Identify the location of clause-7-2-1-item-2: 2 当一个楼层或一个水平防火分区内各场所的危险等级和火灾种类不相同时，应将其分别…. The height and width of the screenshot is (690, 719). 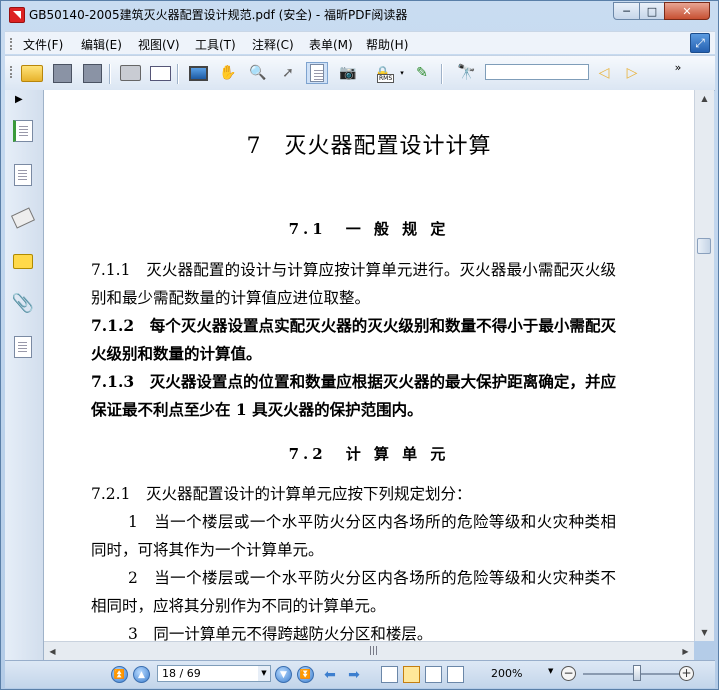
(353, 592).